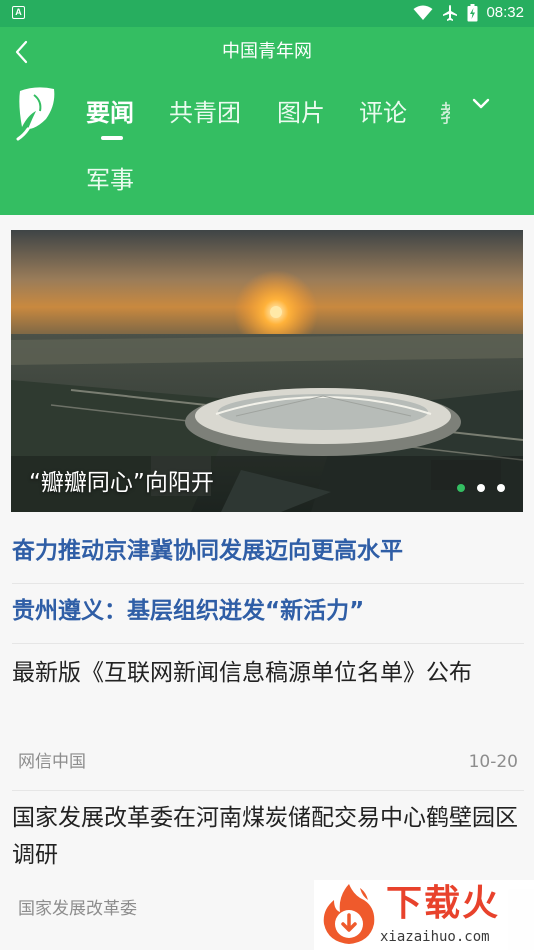 This screenshot has height=950, width=534. What do you see at coordinates (205, 113) in the screenshot?
I see `tab-youth-league: 共青团` at bounding box center [205, 113].